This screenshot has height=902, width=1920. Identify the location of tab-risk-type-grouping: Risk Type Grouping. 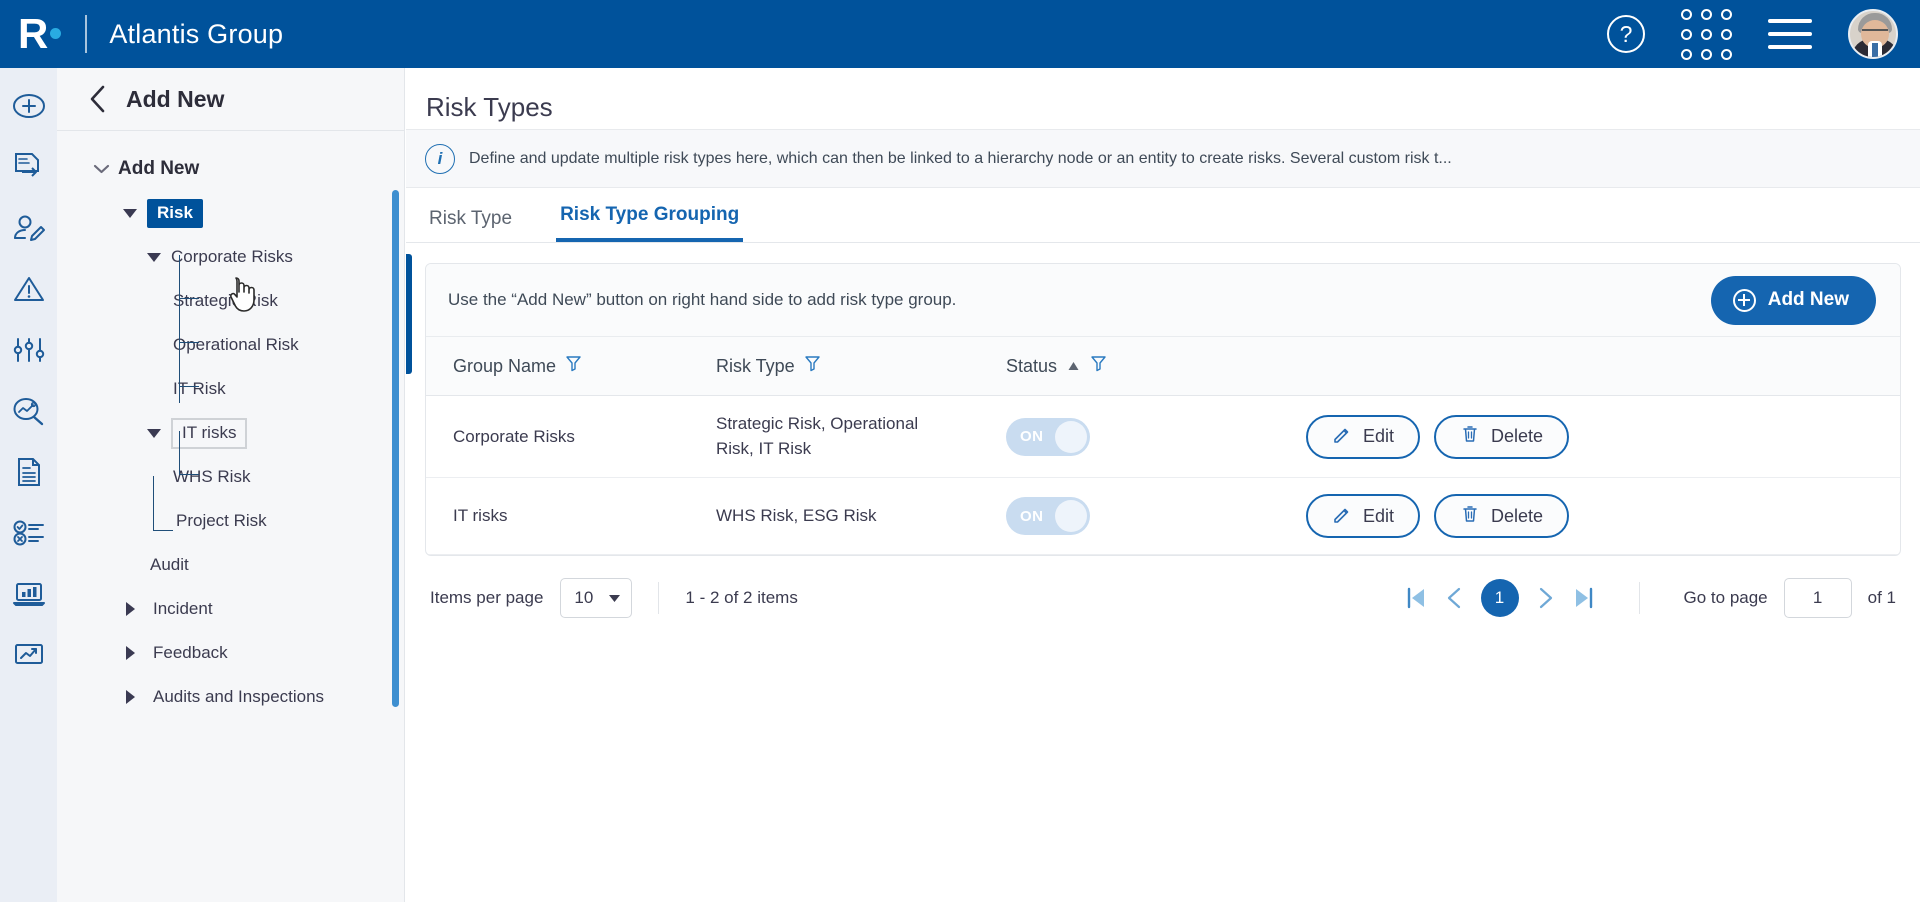
(650, 223).